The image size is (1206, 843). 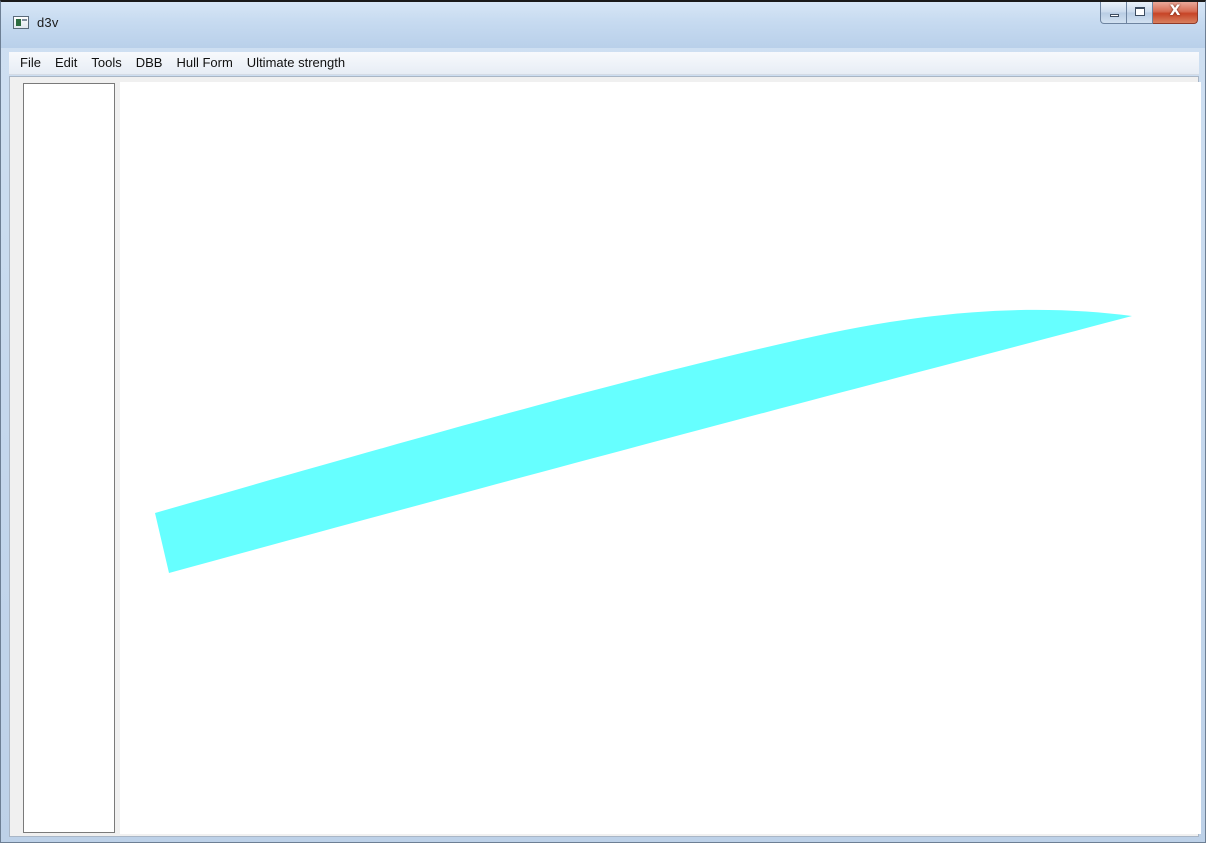 I want to click on menu-file: File, so click(x=30, y=63).